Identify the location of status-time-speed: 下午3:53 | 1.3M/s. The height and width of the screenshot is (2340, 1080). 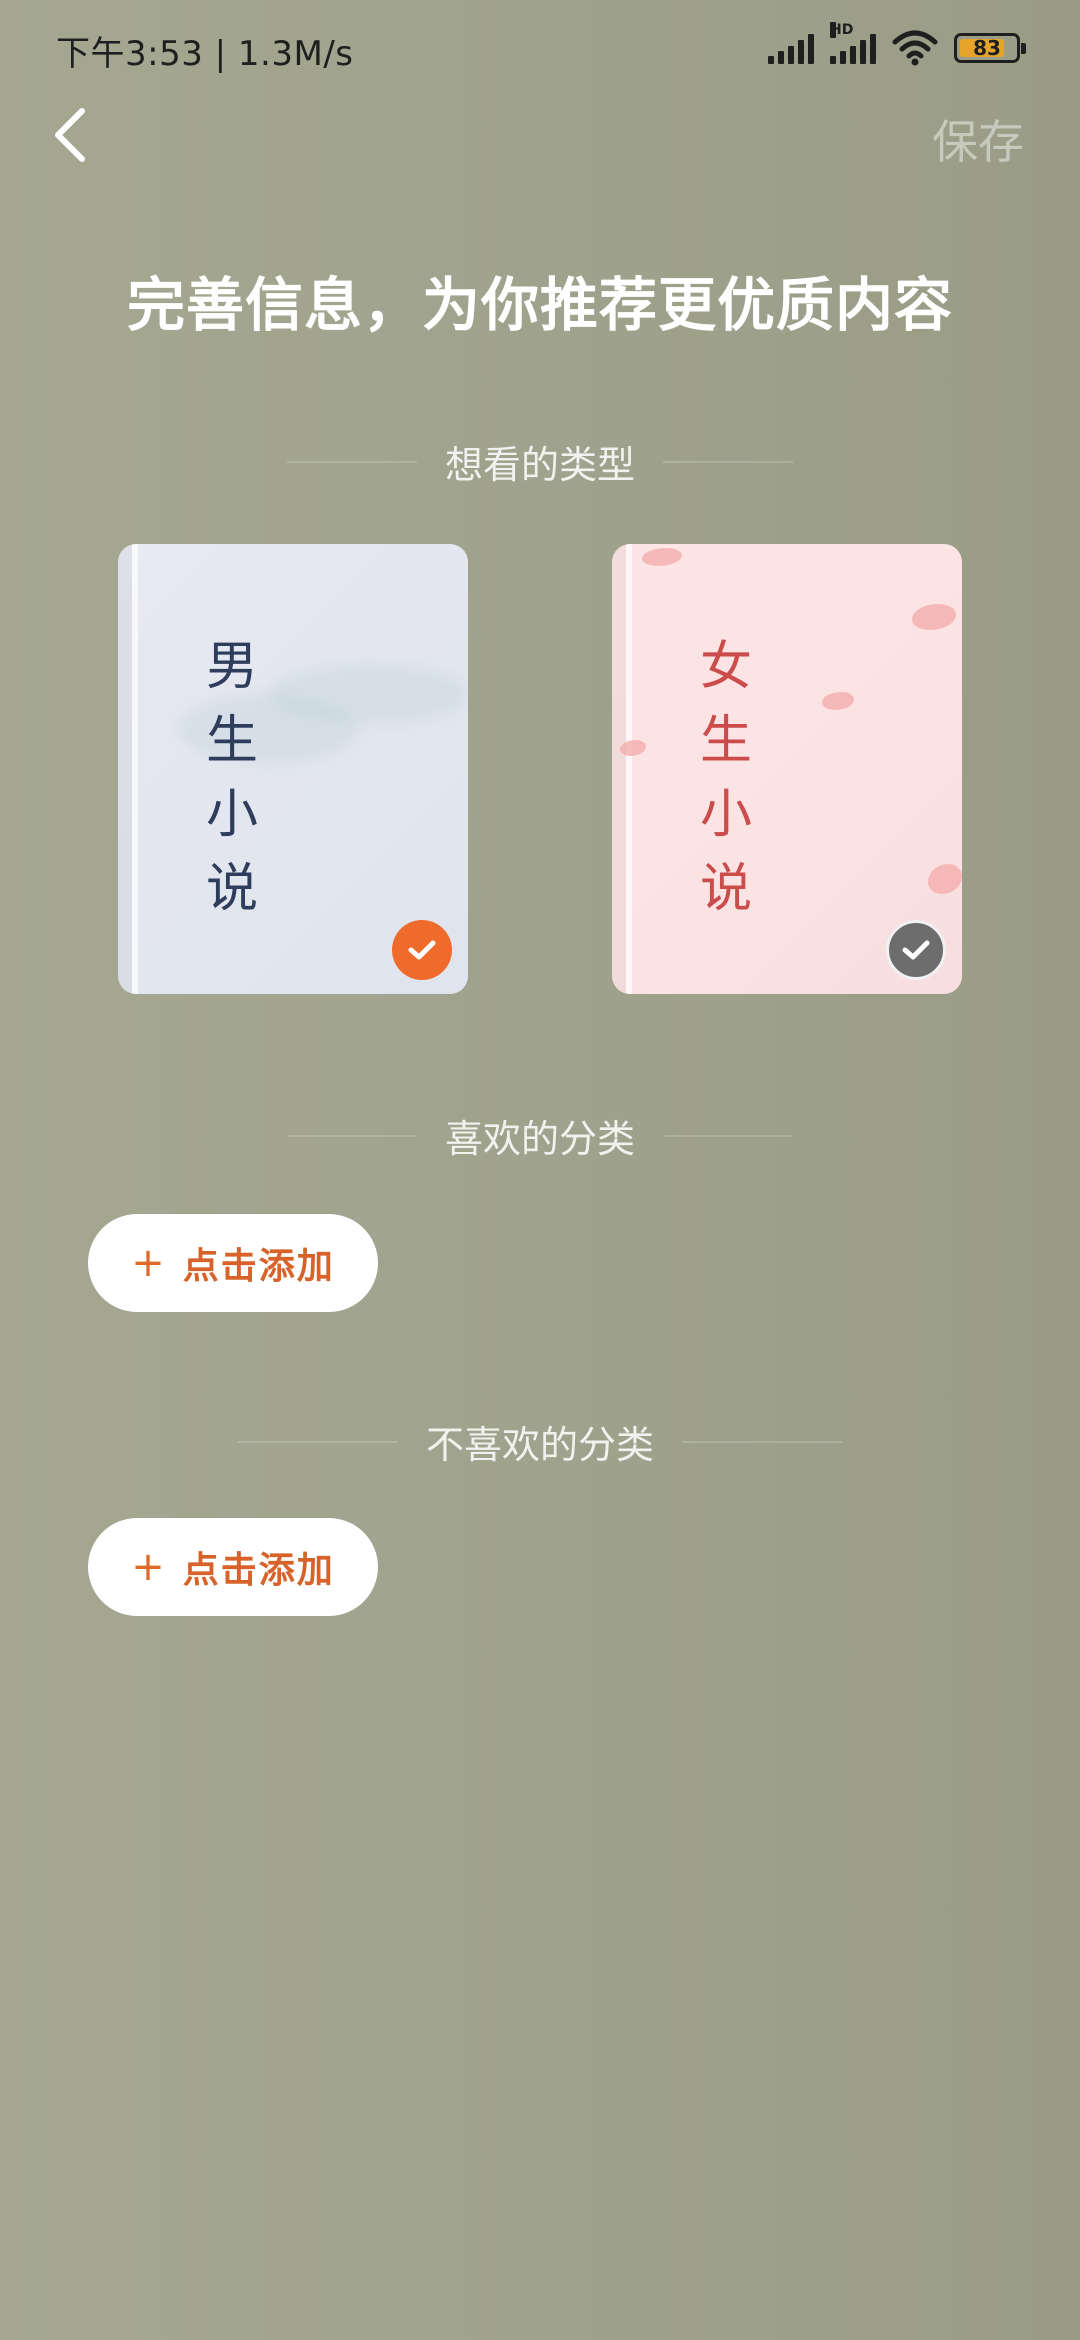
(205, 54).